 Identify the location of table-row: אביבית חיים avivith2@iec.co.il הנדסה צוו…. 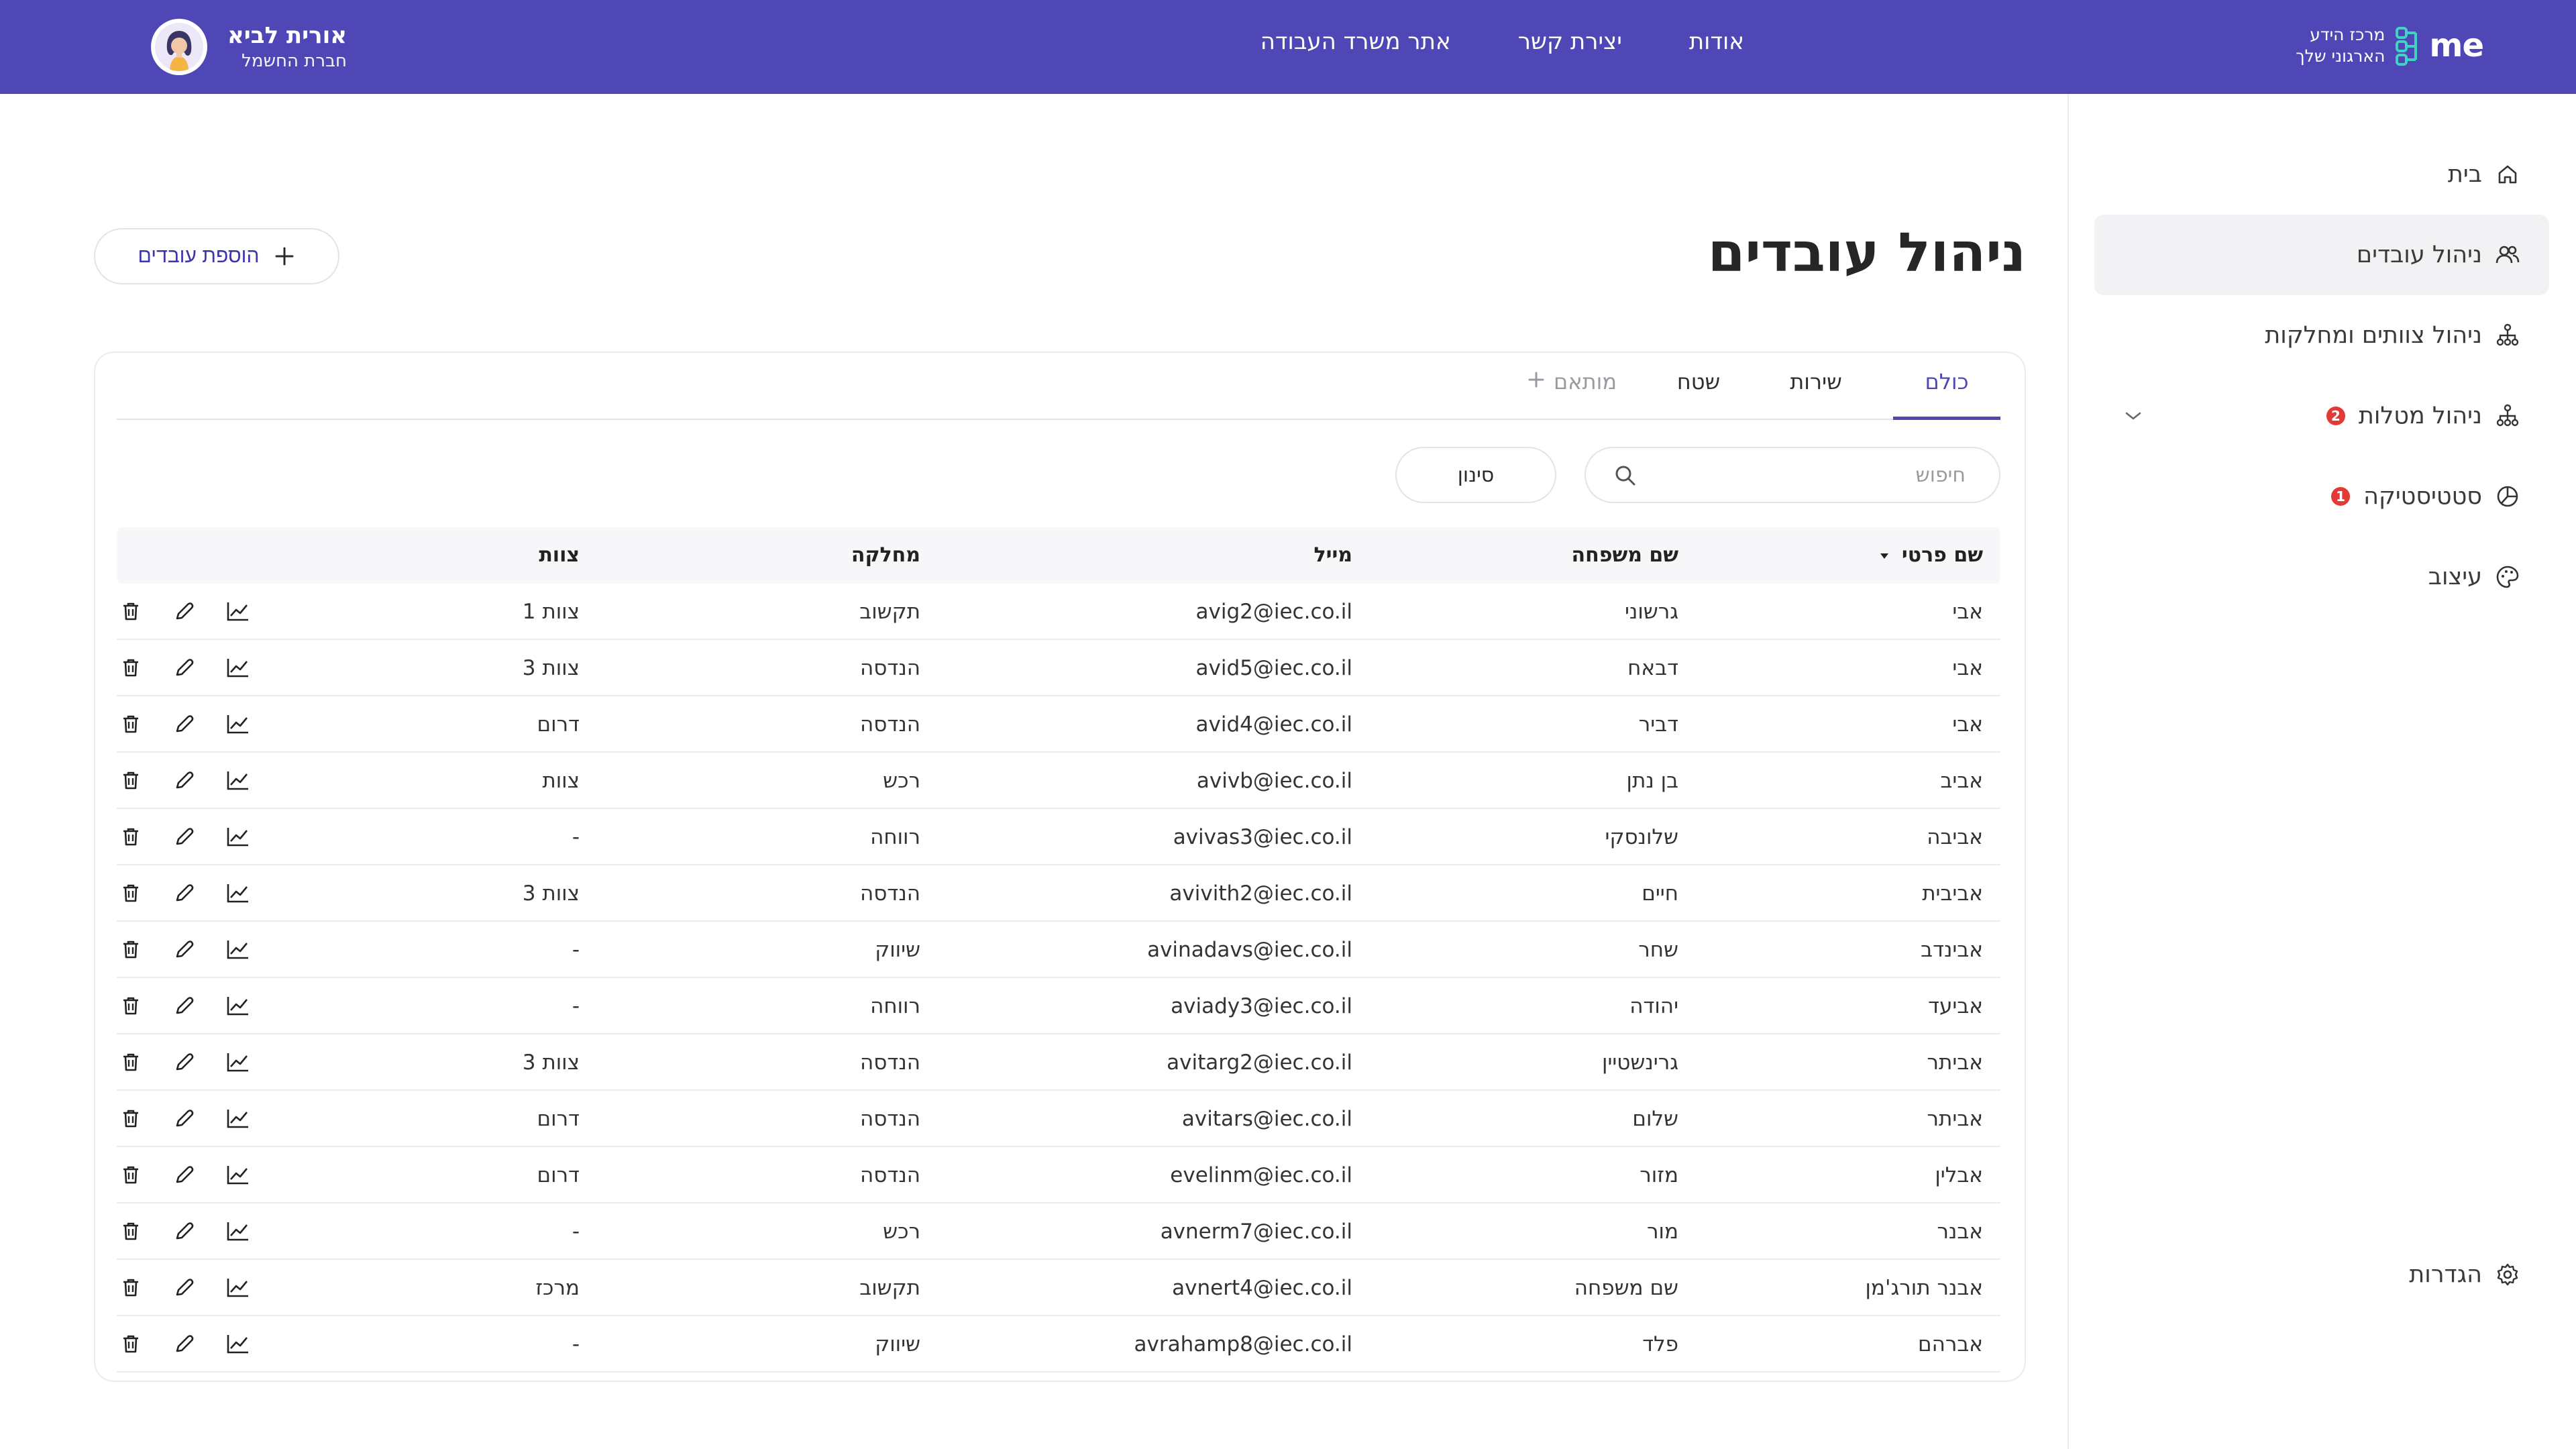
(1058, 893).